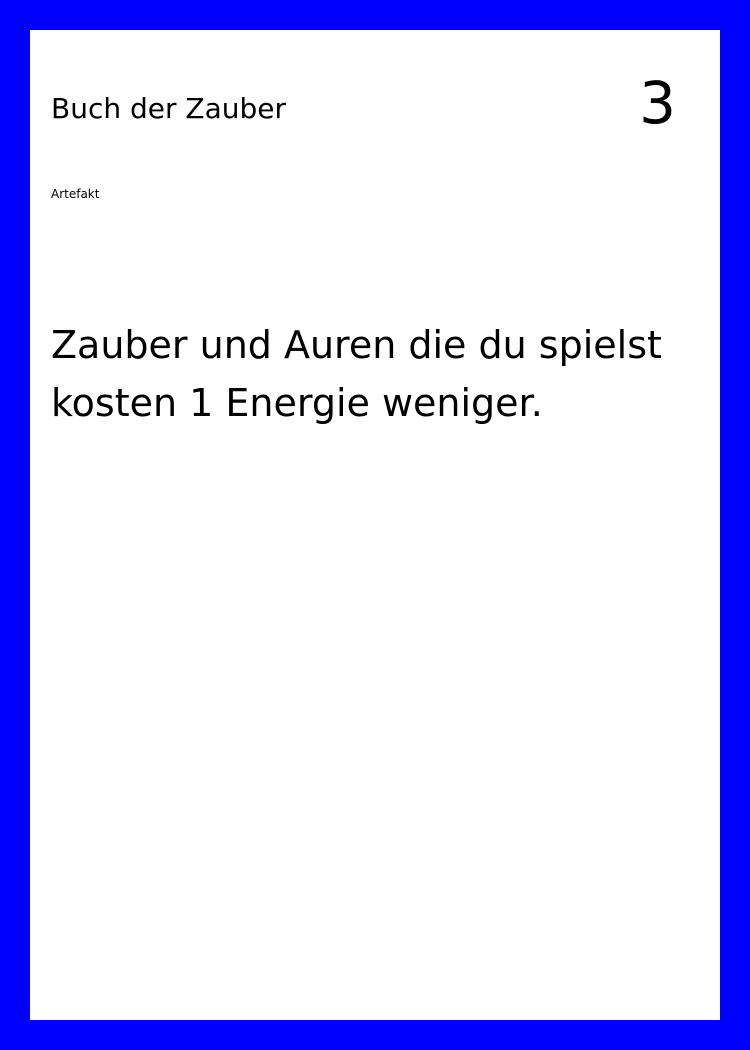 The height and width of the screenshot is (1050, 750). Describe the element at coordinates (356, 345) in the screenshot. I see `card-rules-line: Zauber und Auren die du spielst` at that location.